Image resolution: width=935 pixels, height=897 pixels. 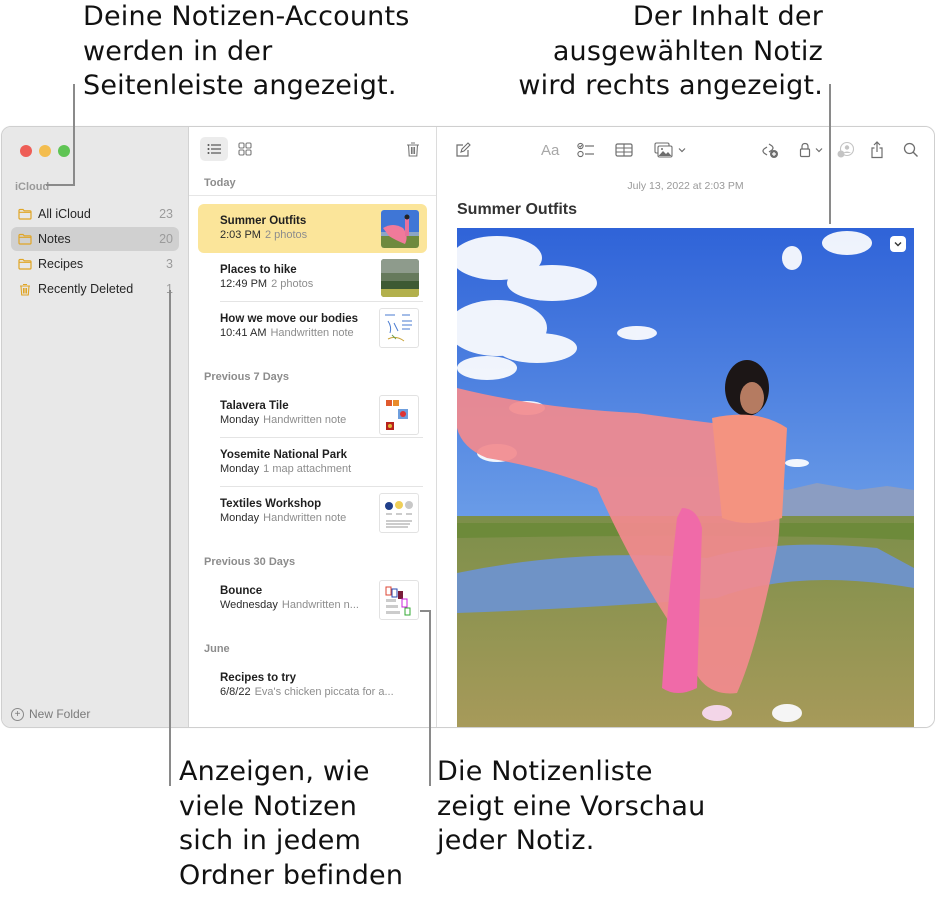 I want to click on gallery-view-button, so click(x=245, y=149).